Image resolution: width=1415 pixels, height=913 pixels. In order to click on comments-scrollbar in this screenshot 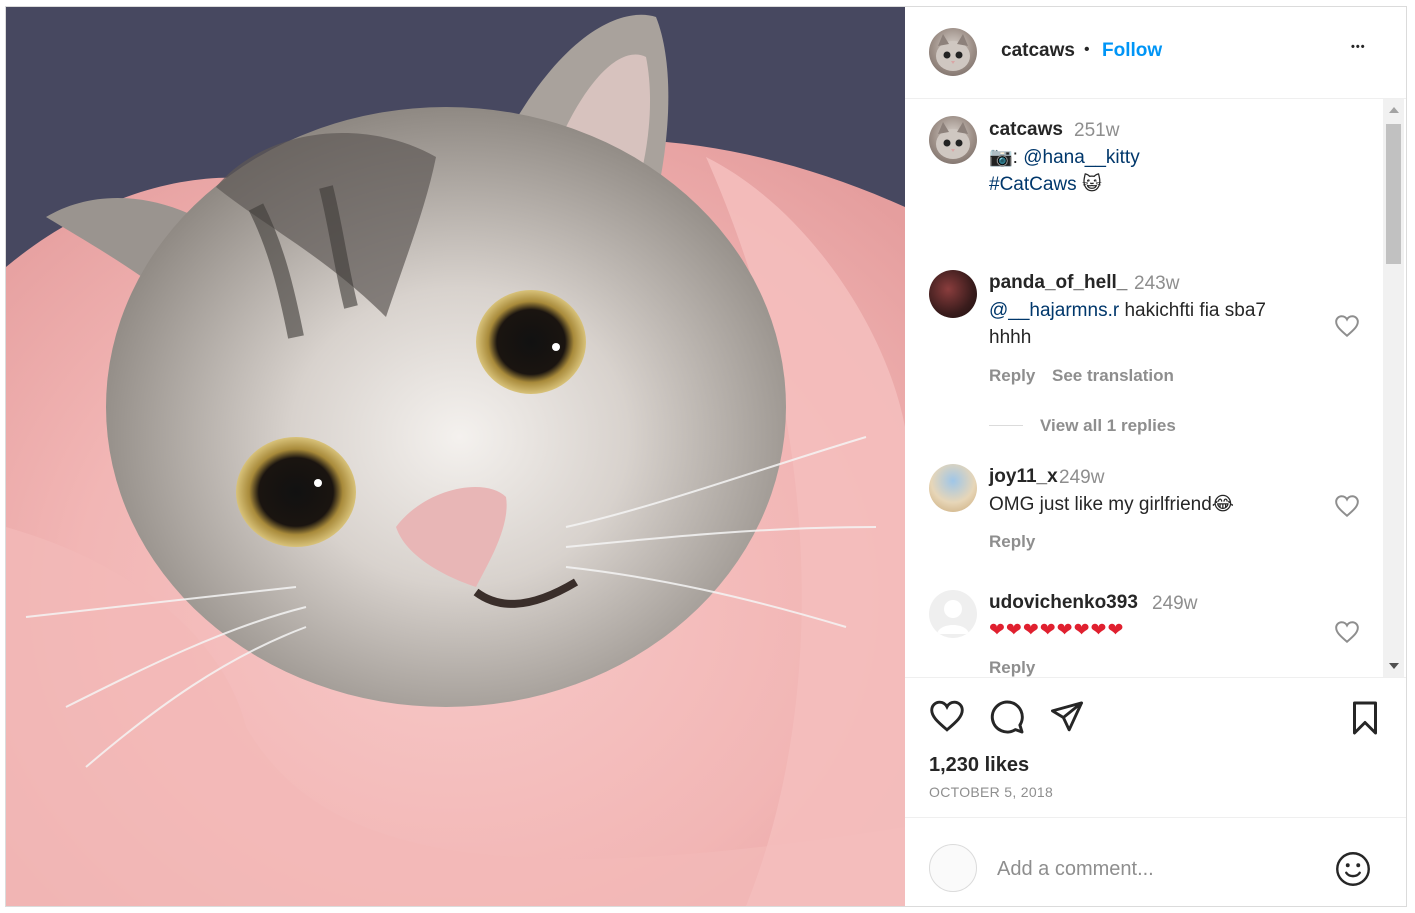, I will do `click(1393, 388)`.